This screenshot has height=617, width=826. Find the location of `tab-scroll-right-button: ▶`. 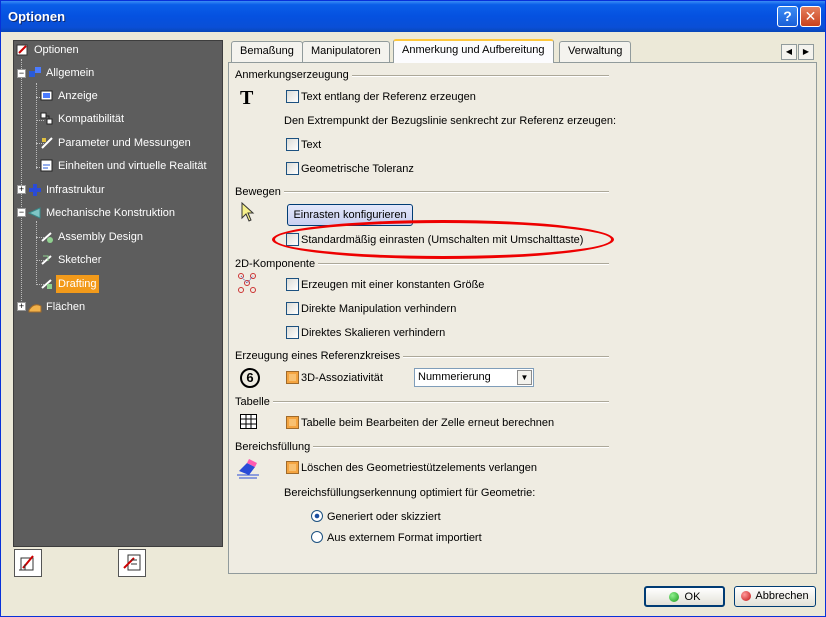

tab-scroll-right-button: ▶ is located at coordinates (806, 52).